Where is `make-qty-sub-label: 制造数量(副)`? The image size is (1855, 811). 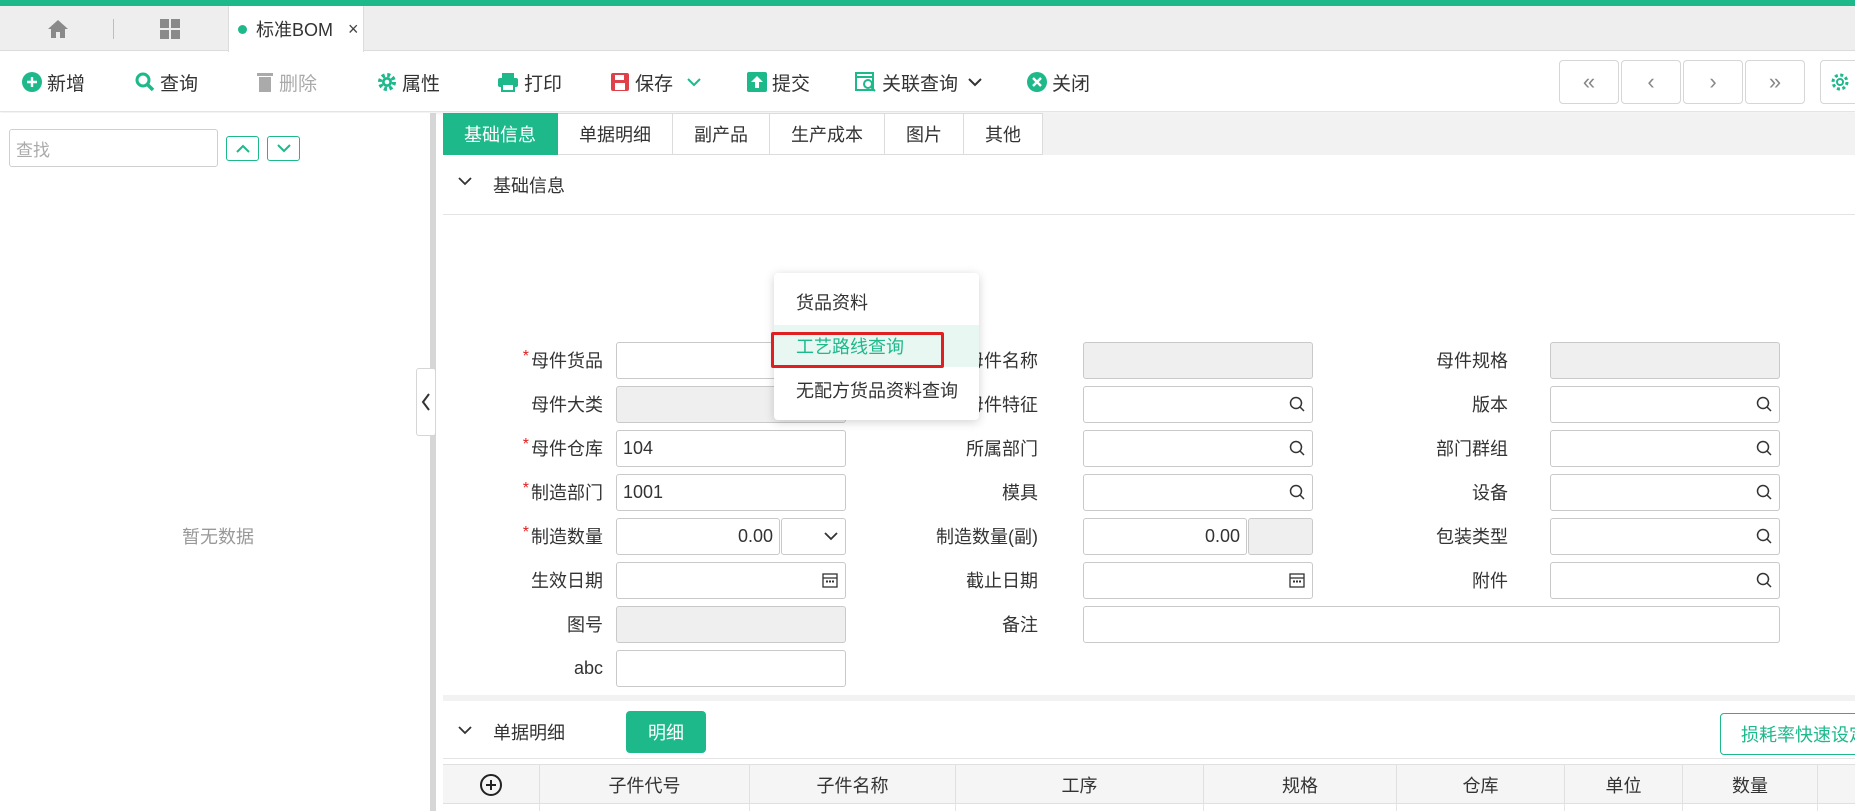
make-qty-sub-label: 制造数量(副) is located at coordinates (987, 537).